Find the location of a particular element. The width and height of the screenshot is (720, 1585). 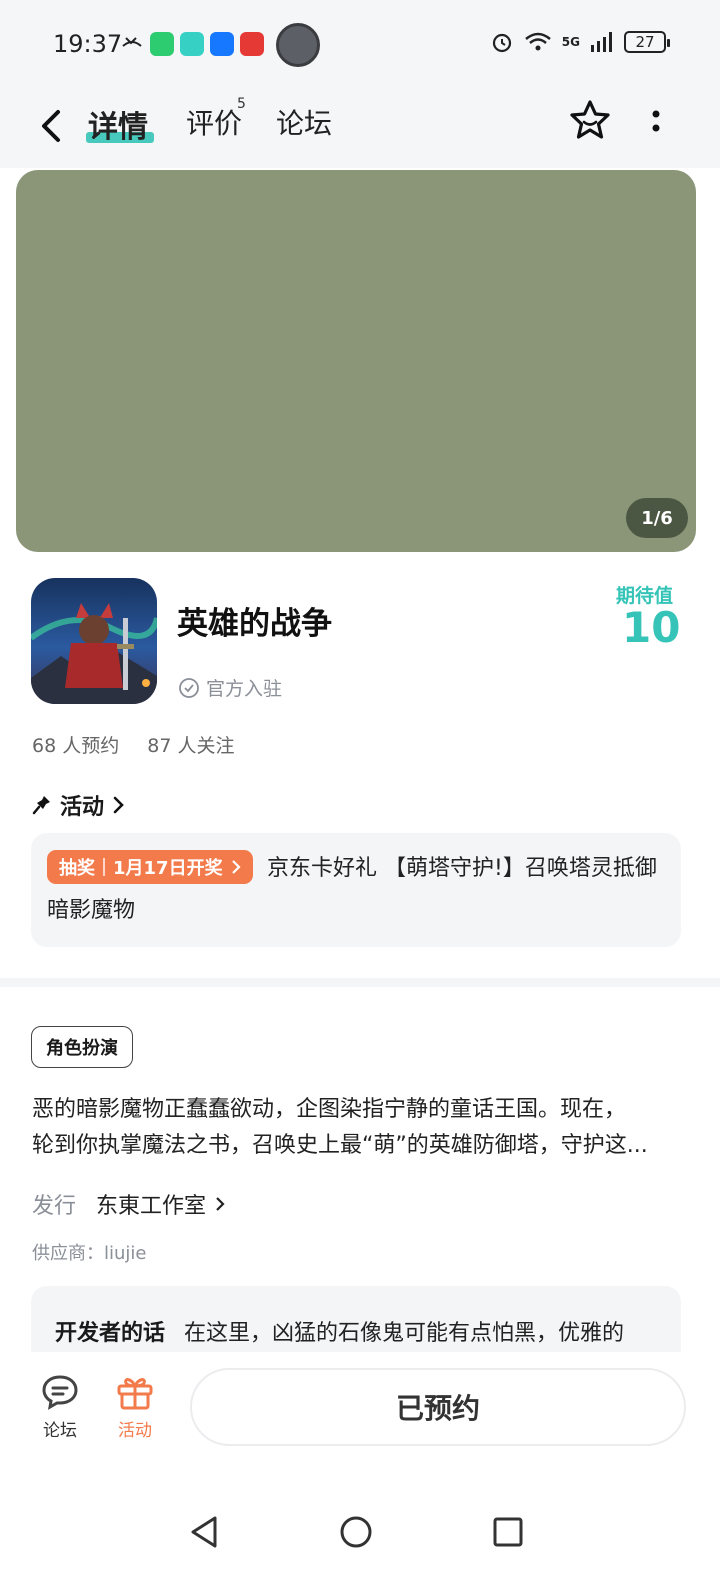

more-options-icon is located at coordinates (656, 122).